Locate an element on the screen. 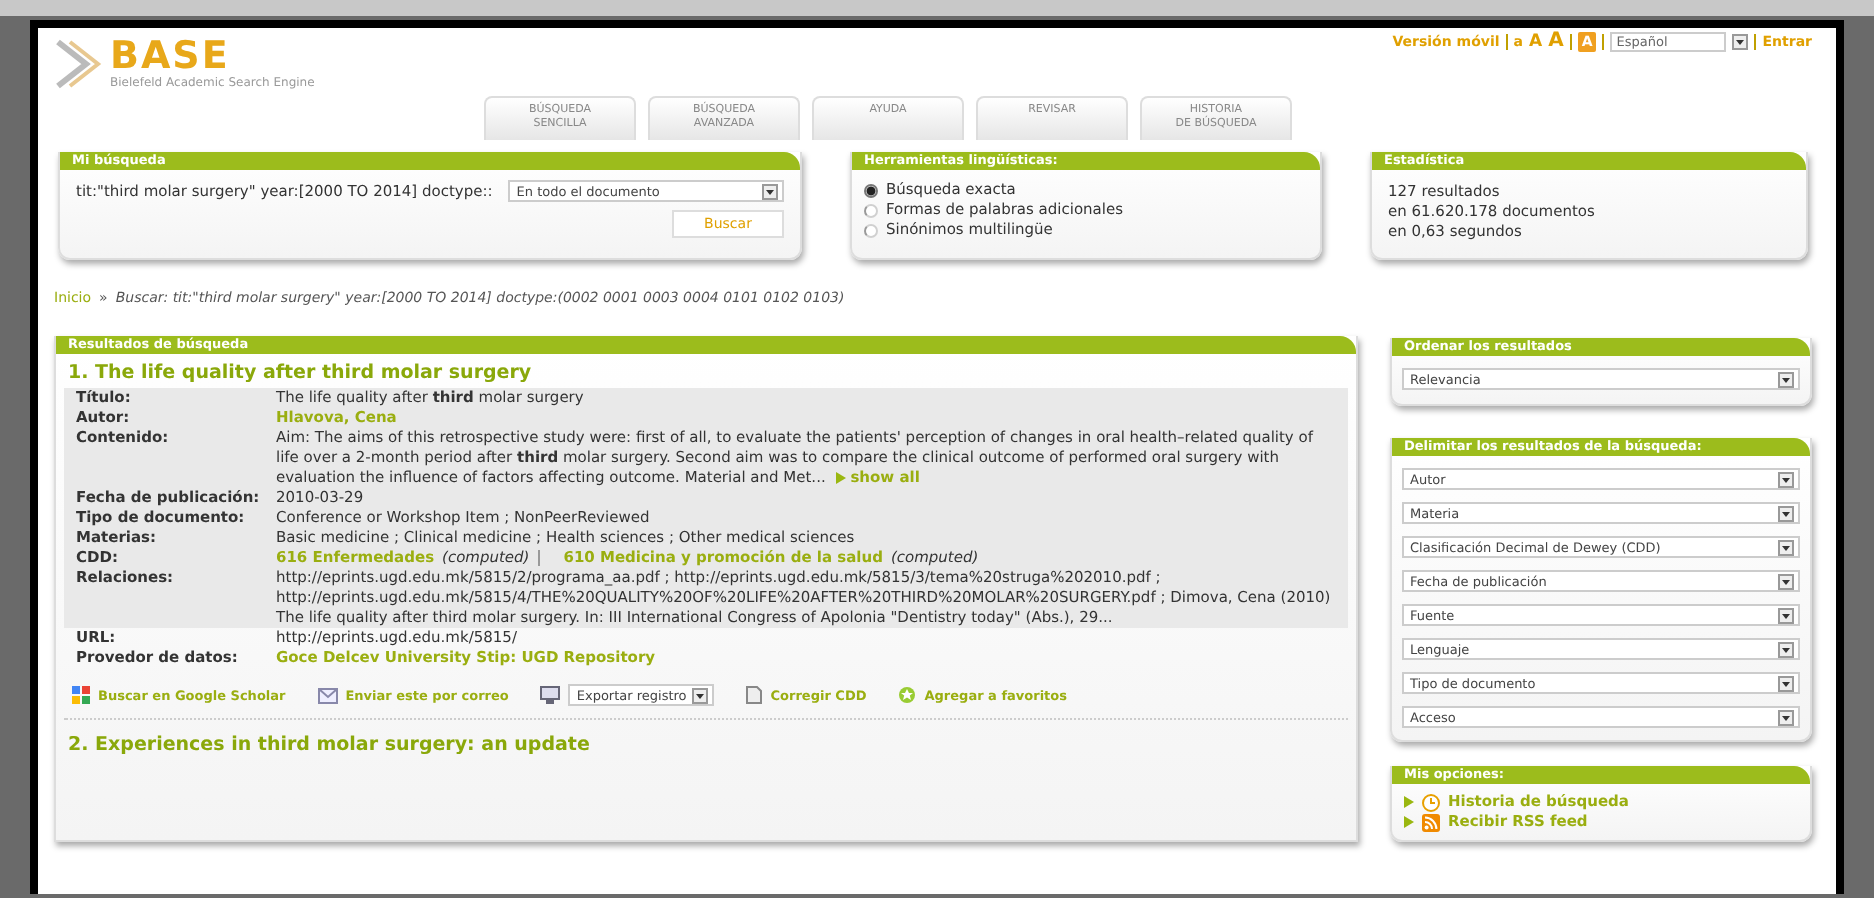 This screenshot has height=898, width=1874. google-icon is located at coordinates (81, 695).